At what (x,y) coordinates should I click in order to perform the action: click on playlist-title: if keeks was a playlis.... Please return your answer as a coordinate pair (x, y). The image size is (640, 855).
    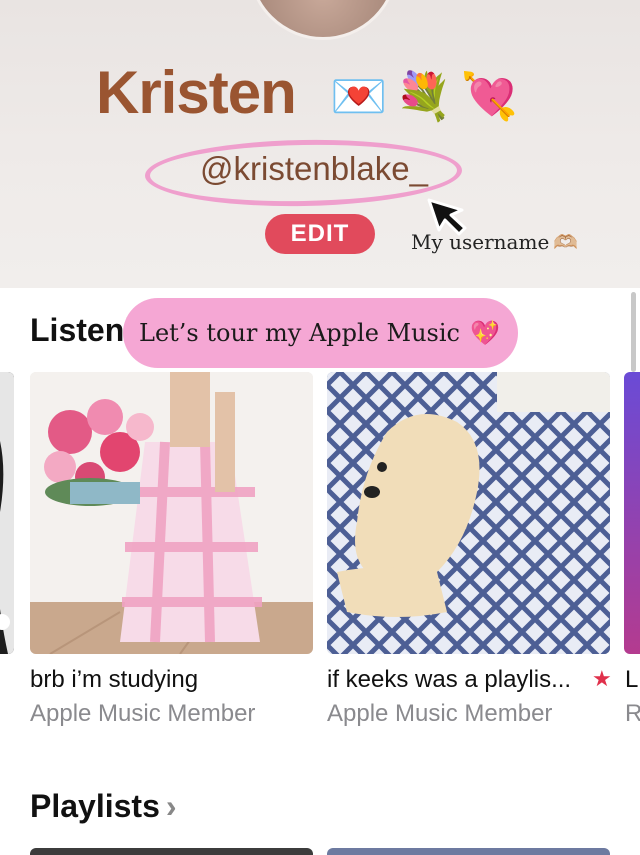
    Looking at the image, I should click on (449, 680).